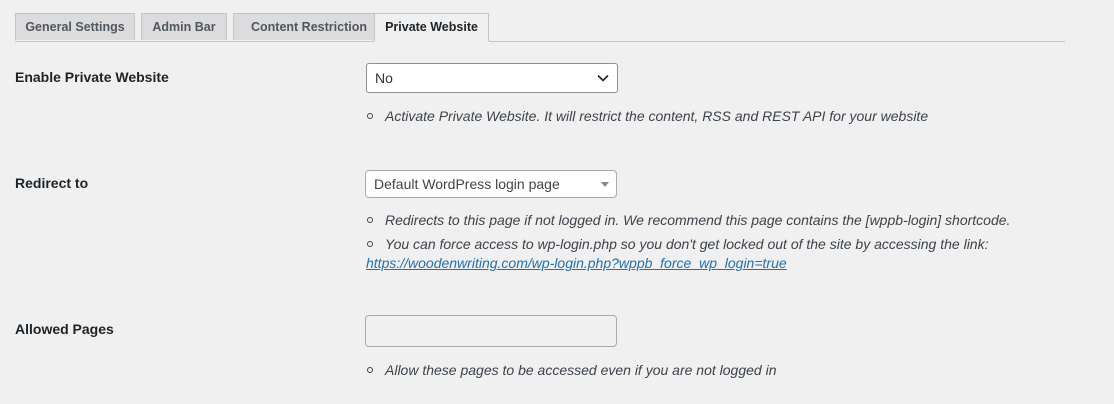  I want to click on tab-content-restriction: Content Restriction, so click(309, 26).